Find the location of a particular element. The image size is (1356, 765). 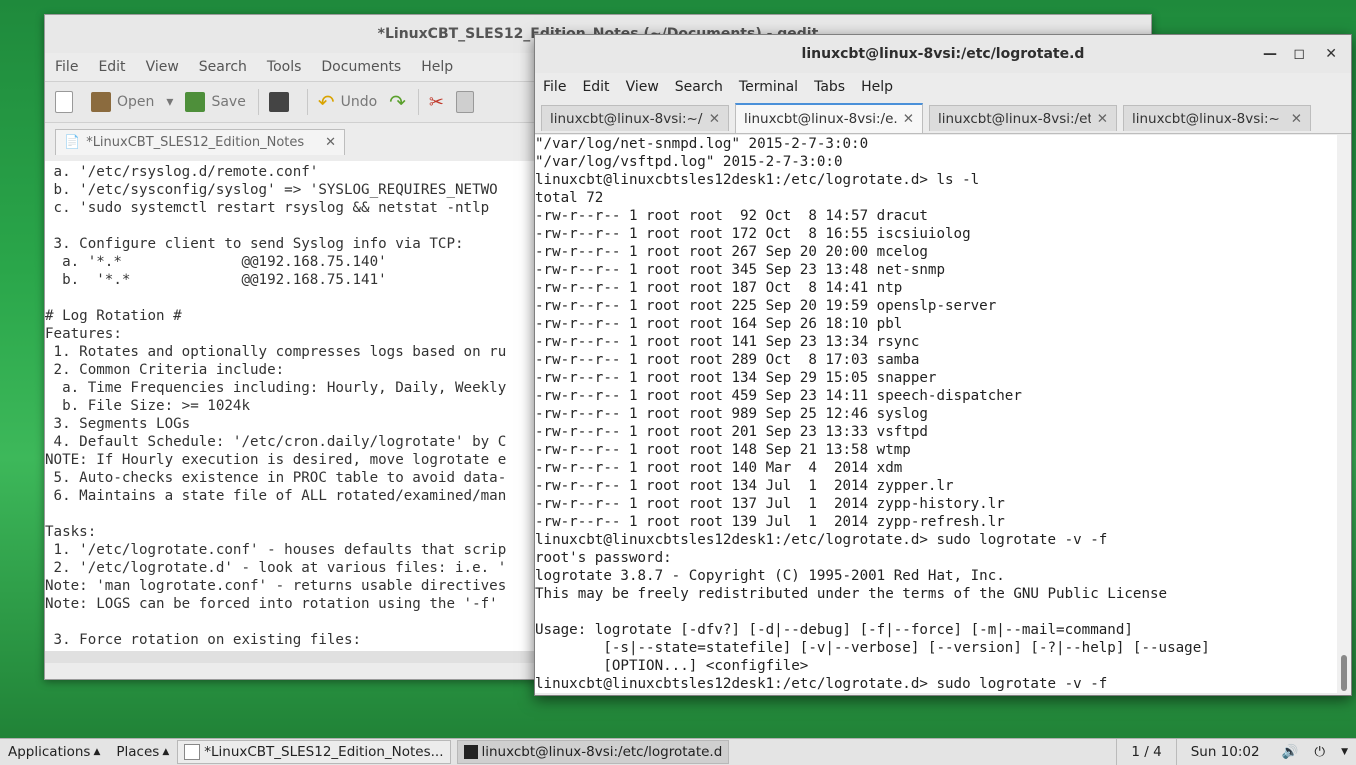

editor-line: b. '*.* @@192.168.75.141' is located at coordinates (216, 280).